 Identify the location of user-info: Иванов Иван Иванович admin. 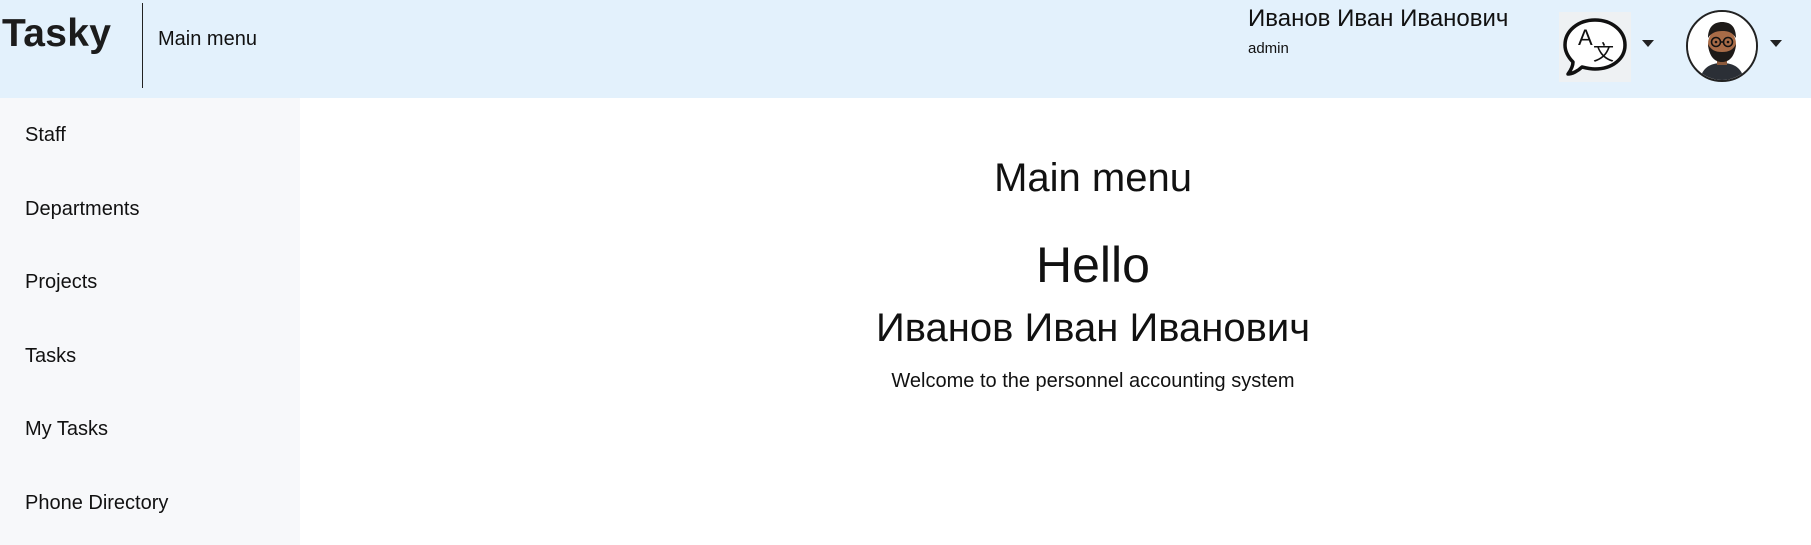
(1378, 30).